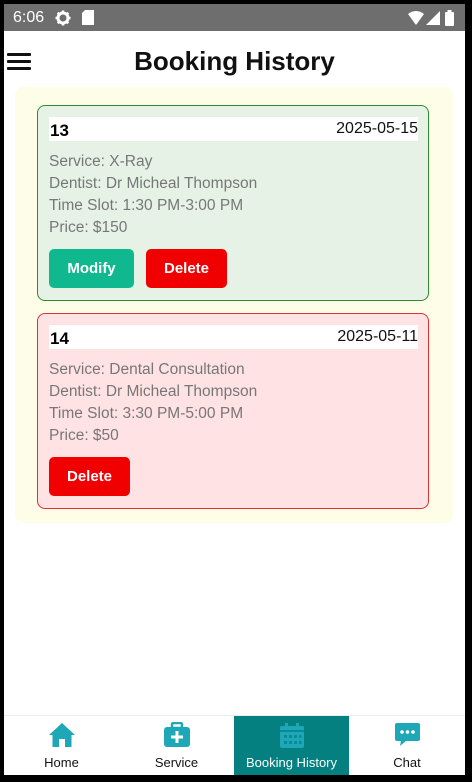 The width and height of the screenshot is (472, 782). Describe the element at coordinates (84, 435) in the screenshot. I see `booking-price: Price: $50` at that location.